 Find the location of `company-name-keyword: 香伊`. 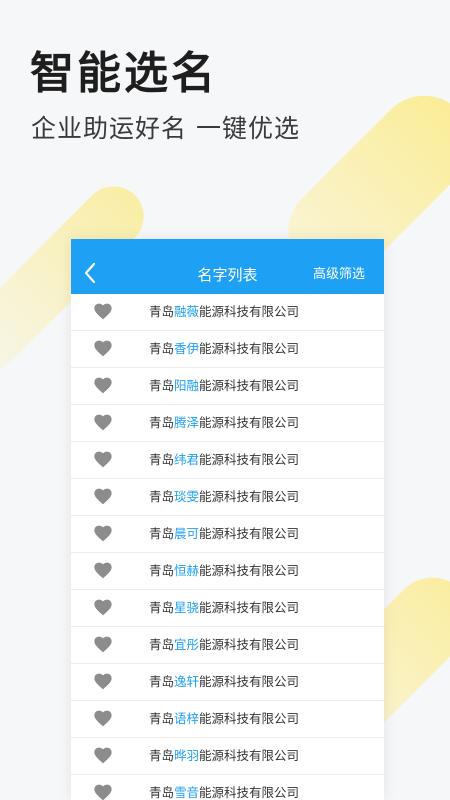

company-name-keyword: 香伊 is located at coordinates (187, 348).